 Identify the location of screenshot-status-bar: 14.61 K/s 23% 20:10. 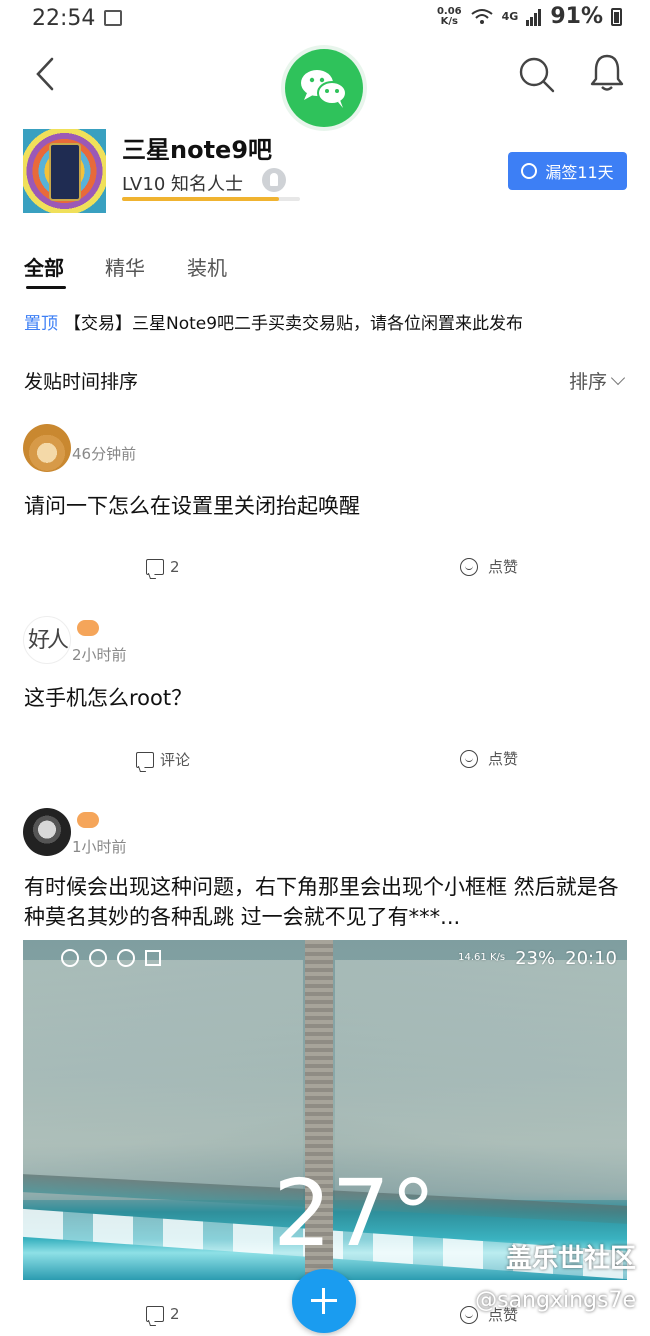
(339, 958).